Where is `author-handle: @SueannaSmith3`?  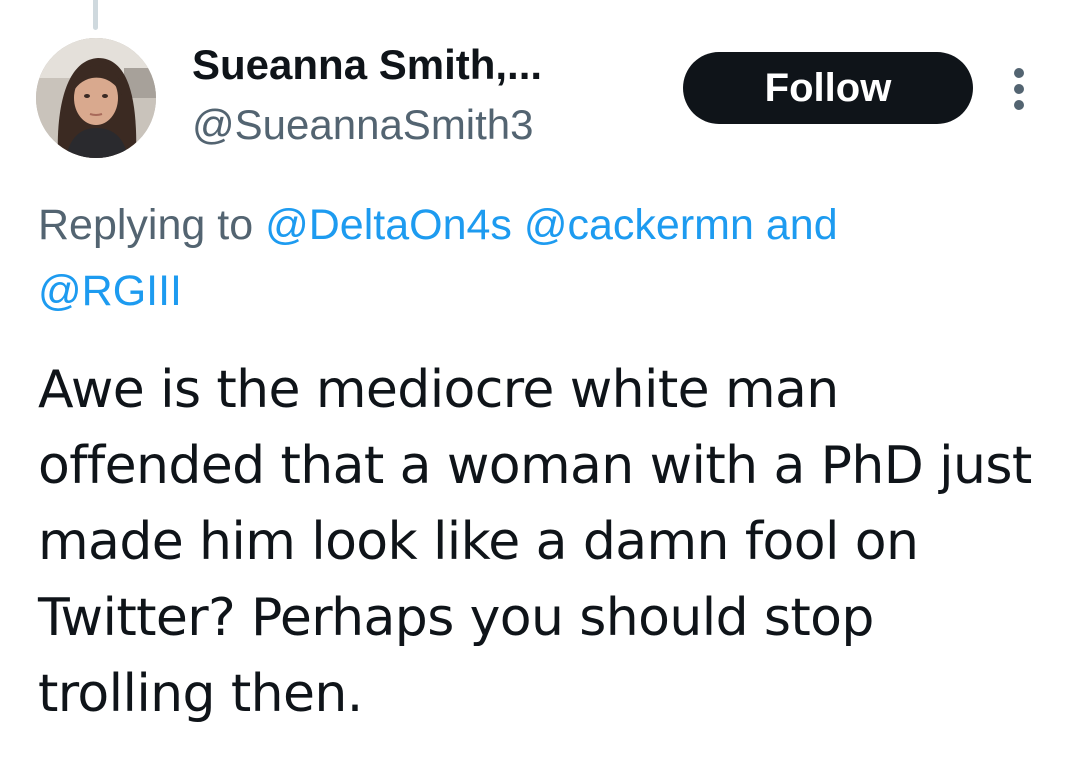
author-handle: @SueannaSmith3 is located at coordinates (363, 125).